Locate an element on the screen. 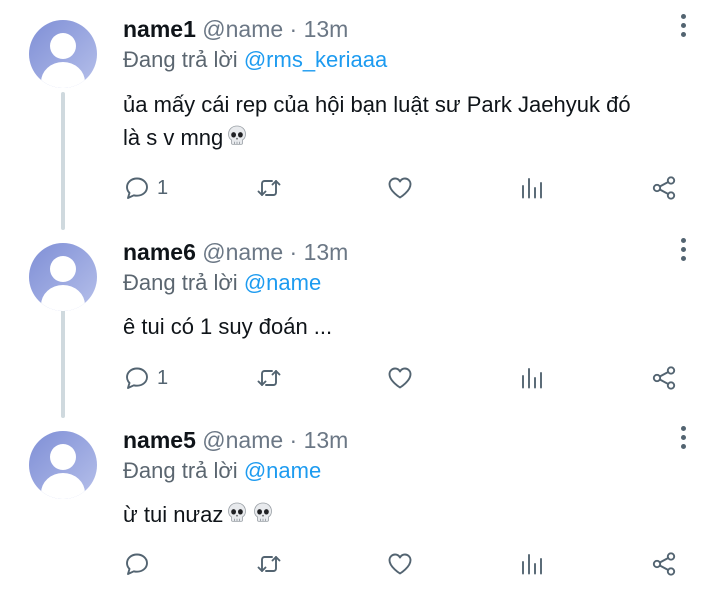 The width and height of the screenshot is (720, 589). display-name: name6 is located at coordinates (159, 252).